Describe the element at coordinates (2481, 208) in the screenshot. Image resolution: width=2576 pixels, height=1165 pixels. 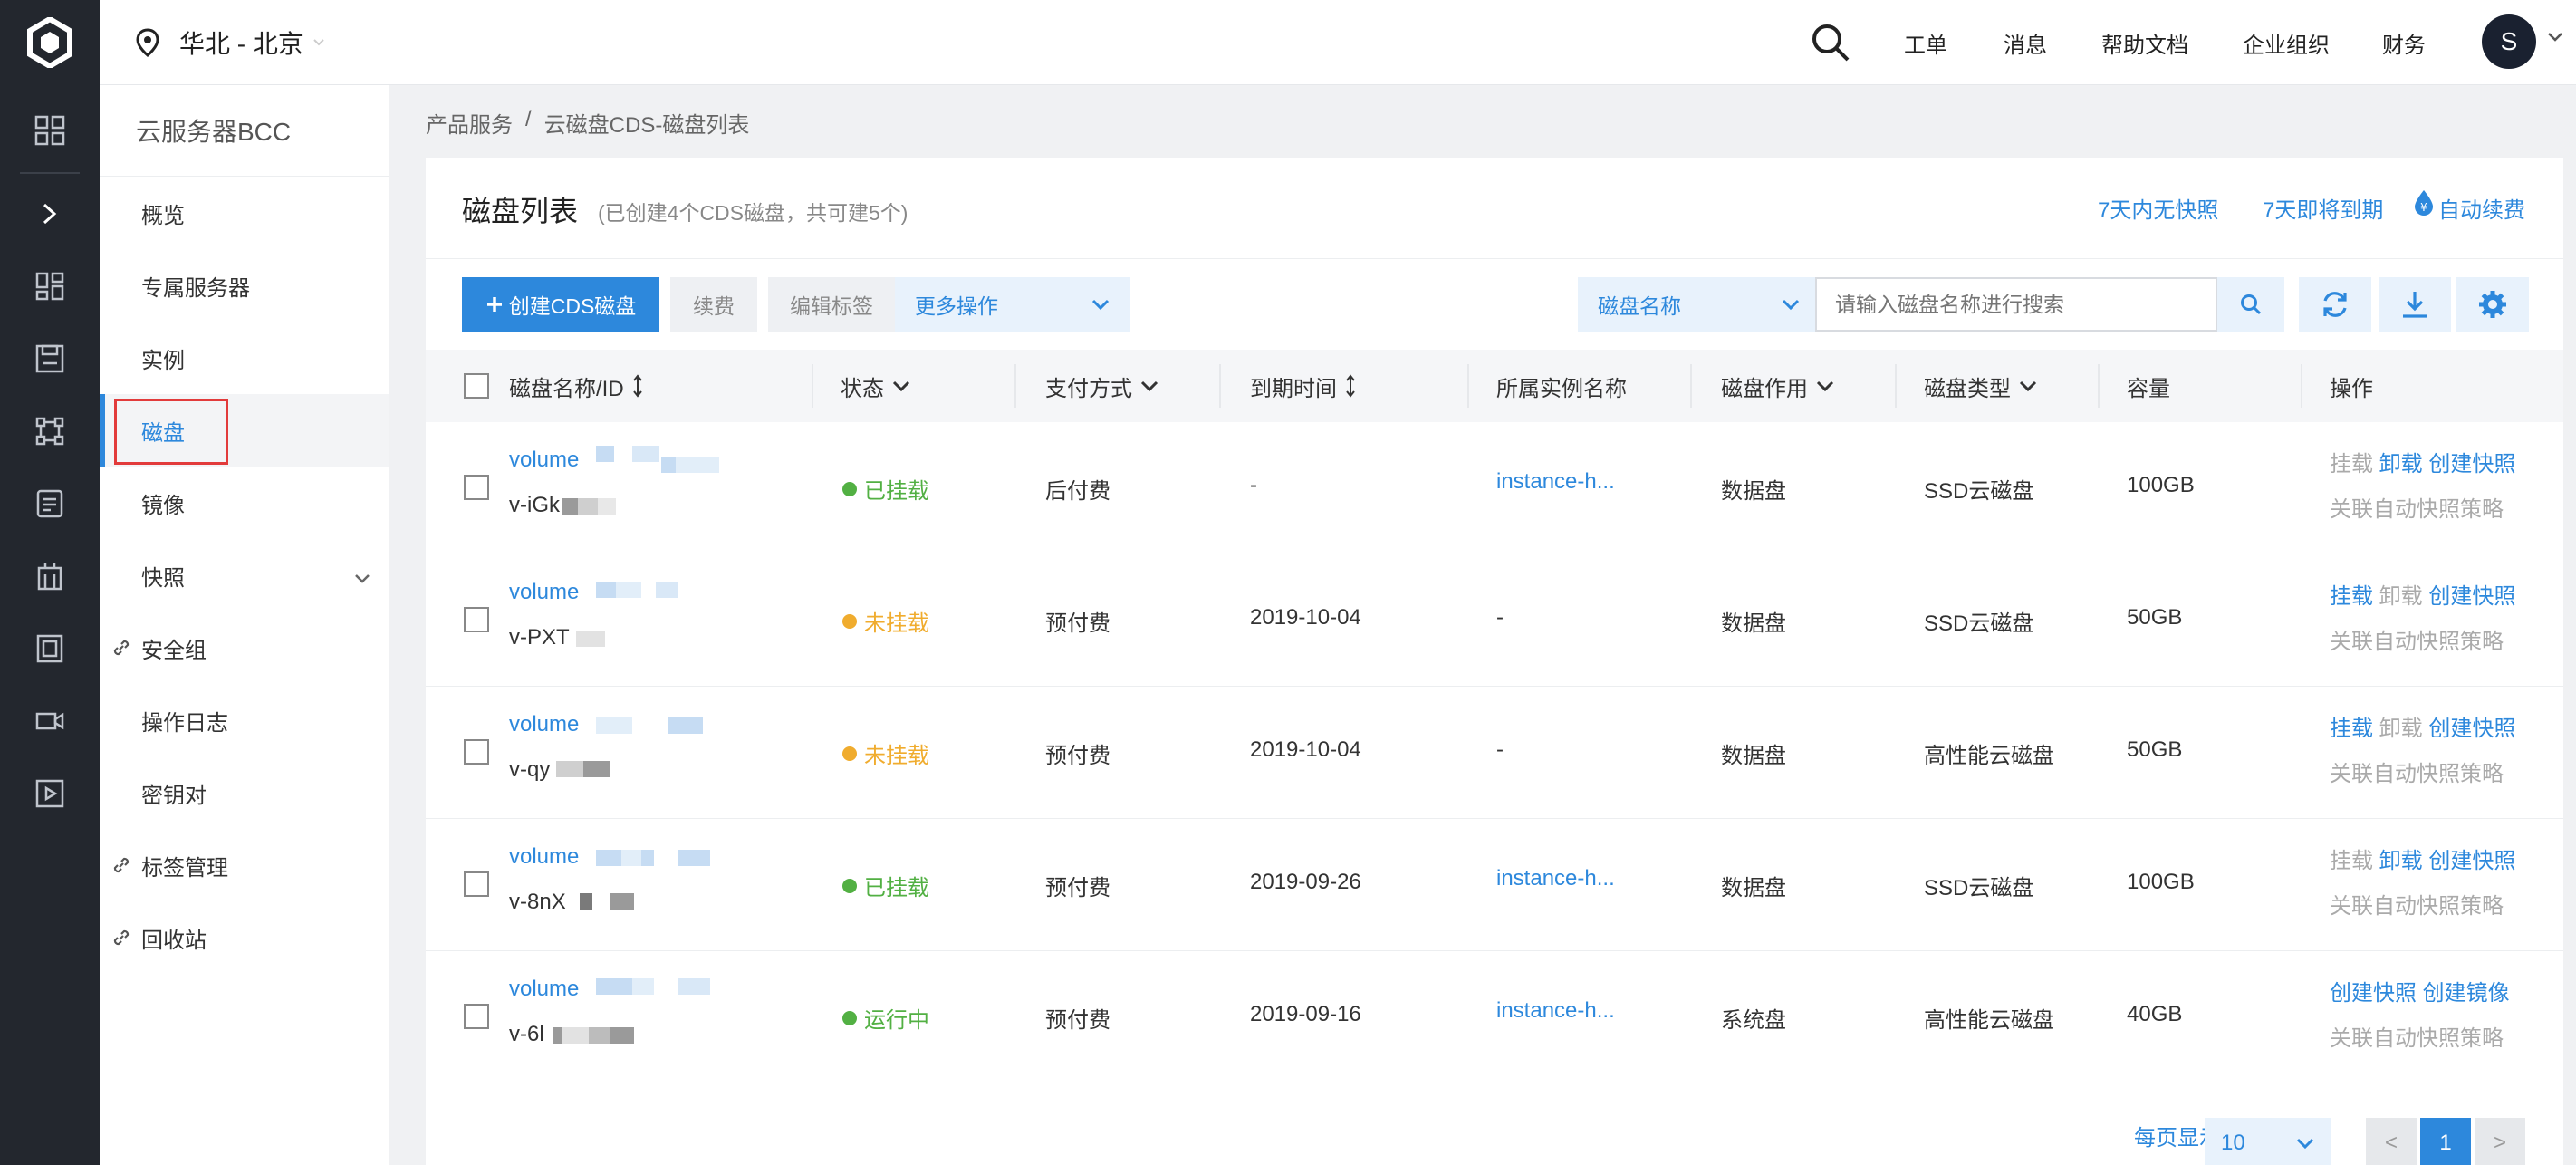
I see `auto-renew-link: 自动续费` at that location.